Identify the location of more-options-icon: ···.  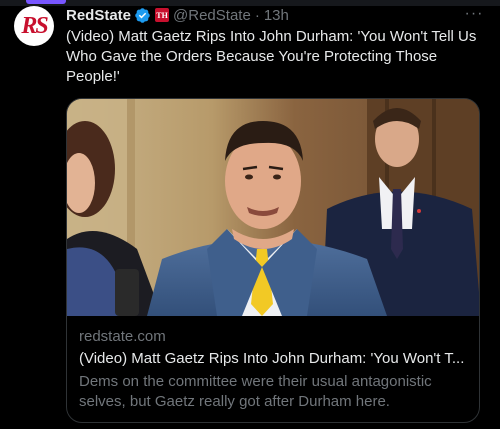
(474, 13).